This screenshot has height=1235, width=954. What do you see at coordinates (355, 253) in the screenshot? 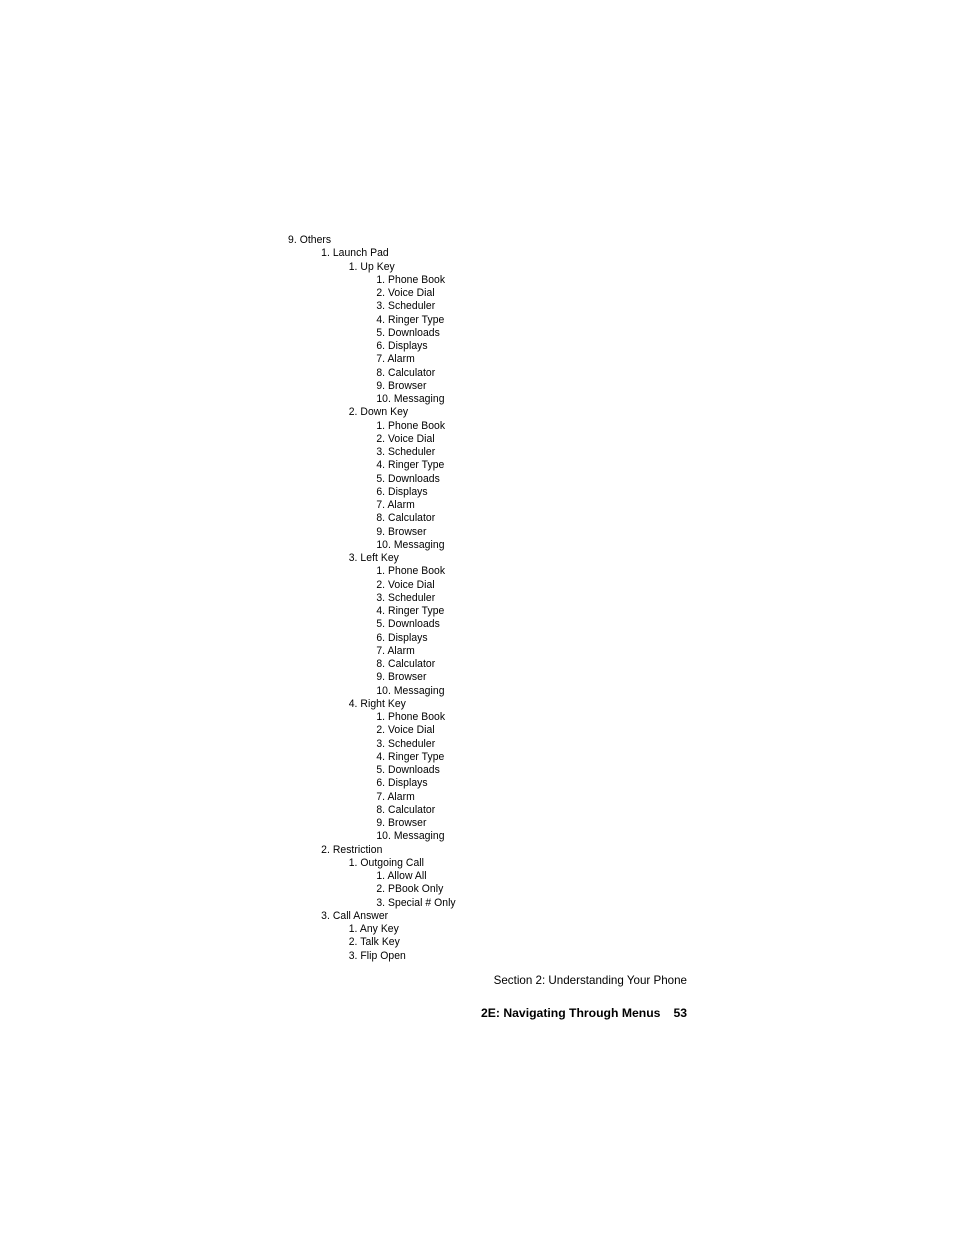
I see `outline-item: 1. Launch Pad` at bounding box center [355, 253].